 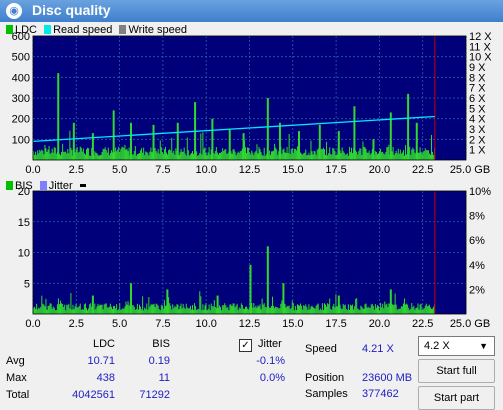 What do you see at coordinates (456, 398) in the screenshot?
I see `start-part-button: Start part` at bounding box center [456, 398].